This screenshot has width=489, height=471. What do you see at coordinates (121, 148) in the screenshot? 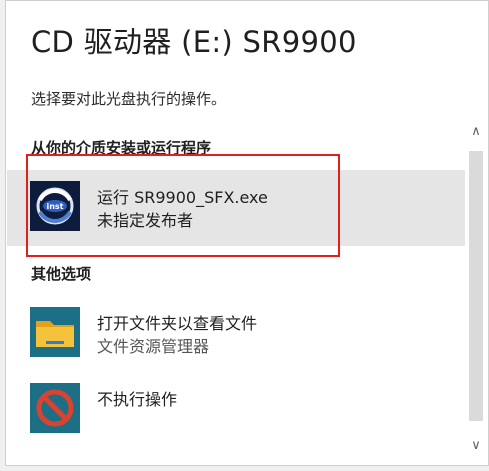
I see `section-header-install: 从你的介质安装或运行程序` at bounding box center [121, 148].